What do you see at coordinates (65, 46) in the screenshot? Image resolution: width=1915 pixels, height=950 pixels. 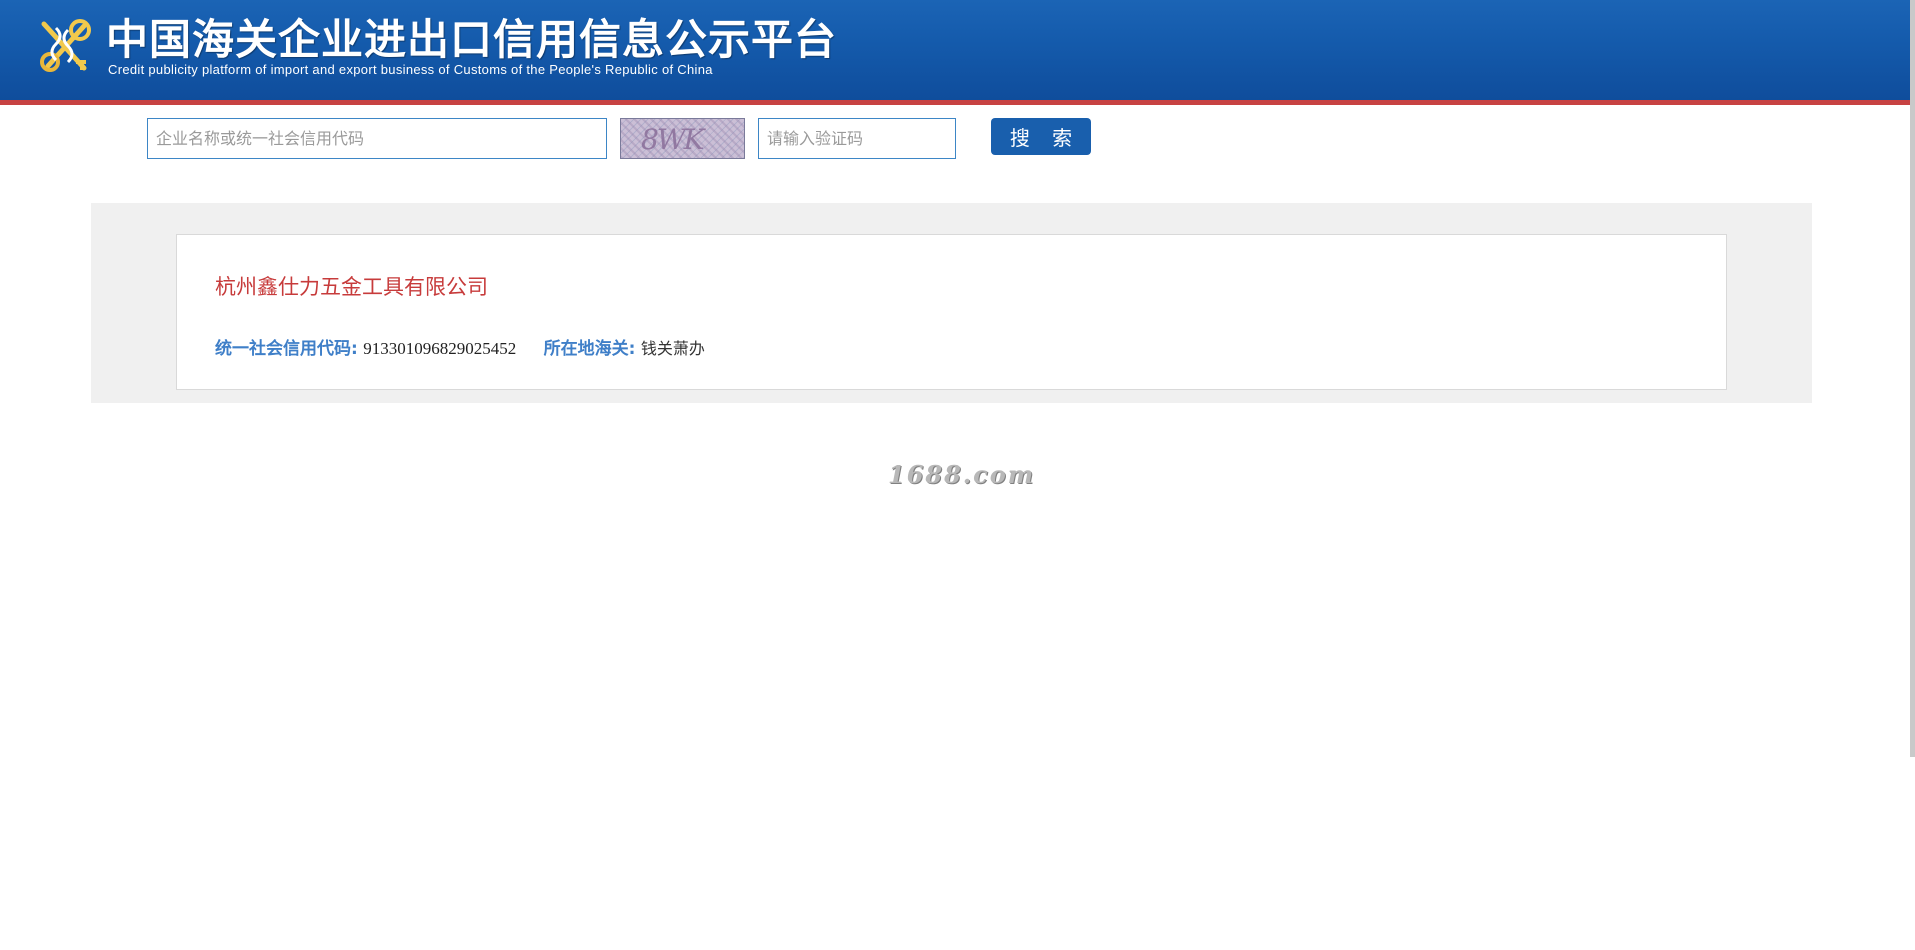 I see `customs-emblem-icon` at bounding box center [65, 46].